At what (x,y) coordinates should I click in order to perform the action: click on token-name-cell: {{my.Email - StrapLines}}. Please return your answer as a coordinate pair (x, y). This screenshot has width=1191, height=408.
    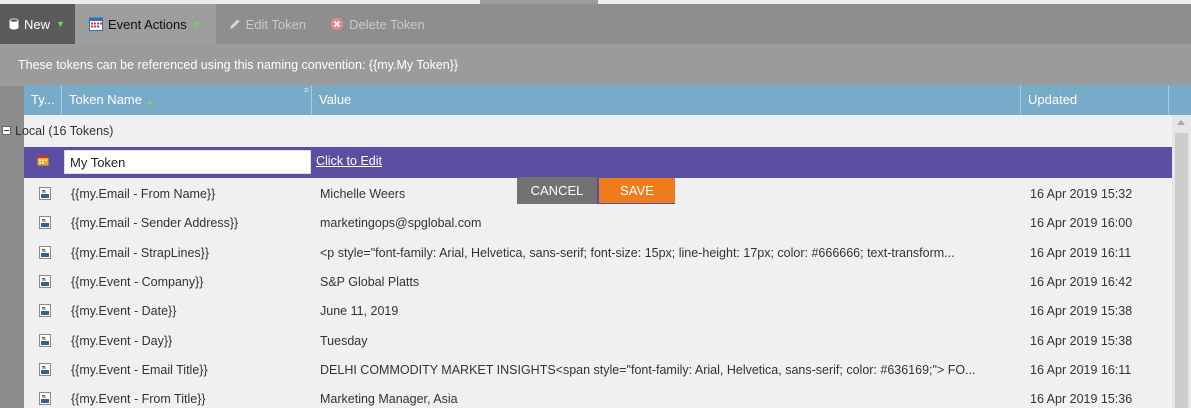
    Looking at the image, I should click on (140, 252).